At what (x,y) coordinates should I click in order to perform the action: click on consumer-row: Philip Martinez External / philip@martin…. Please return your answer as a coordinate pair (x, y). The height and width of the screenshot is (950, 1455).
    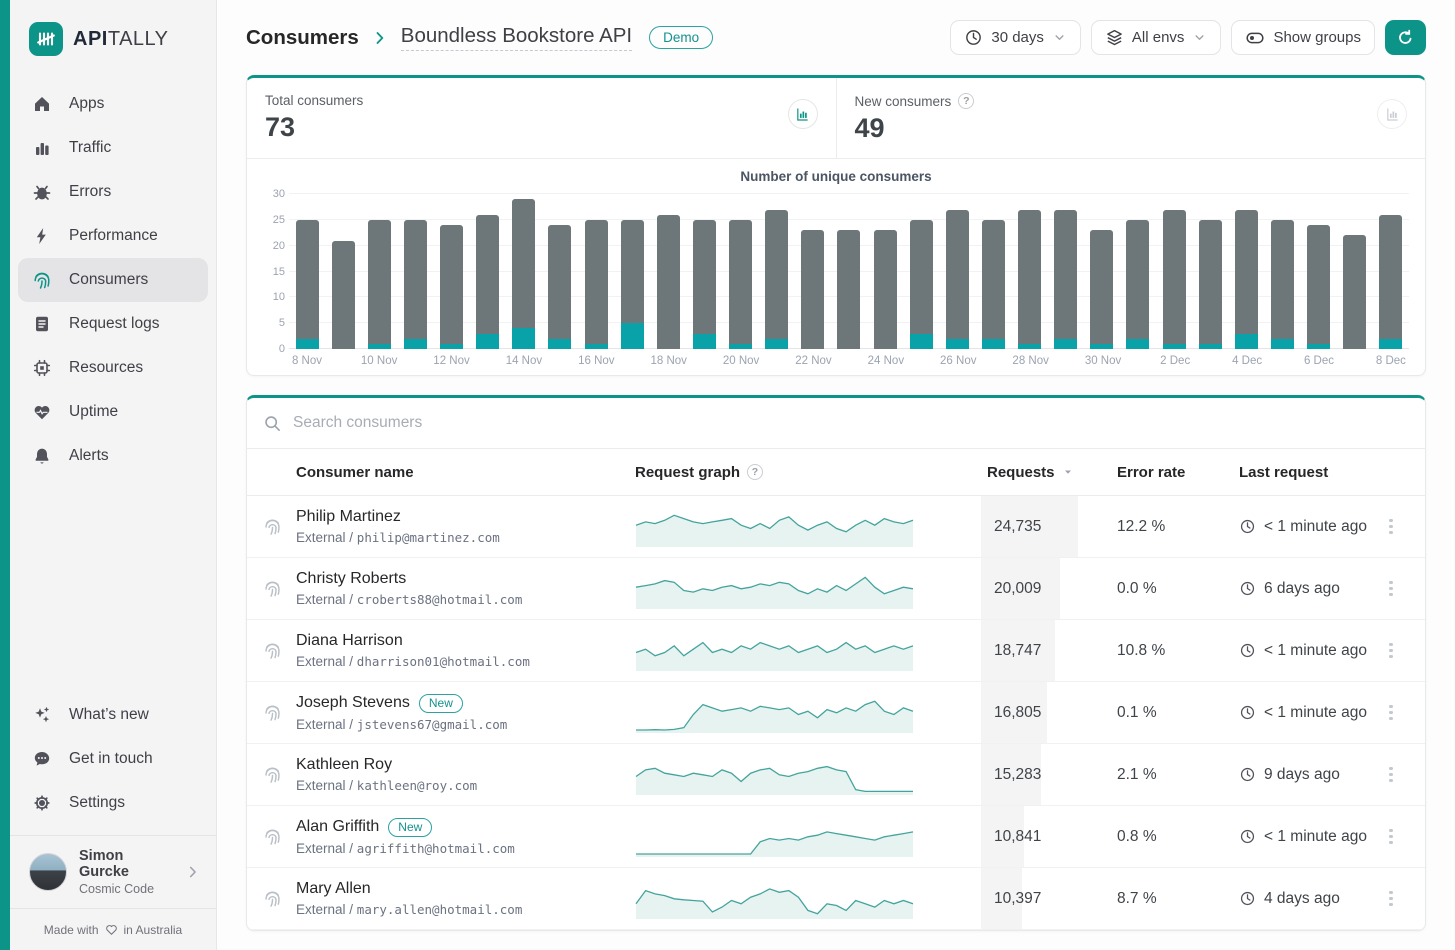
    Looking at the image, I should click on (836, 527).